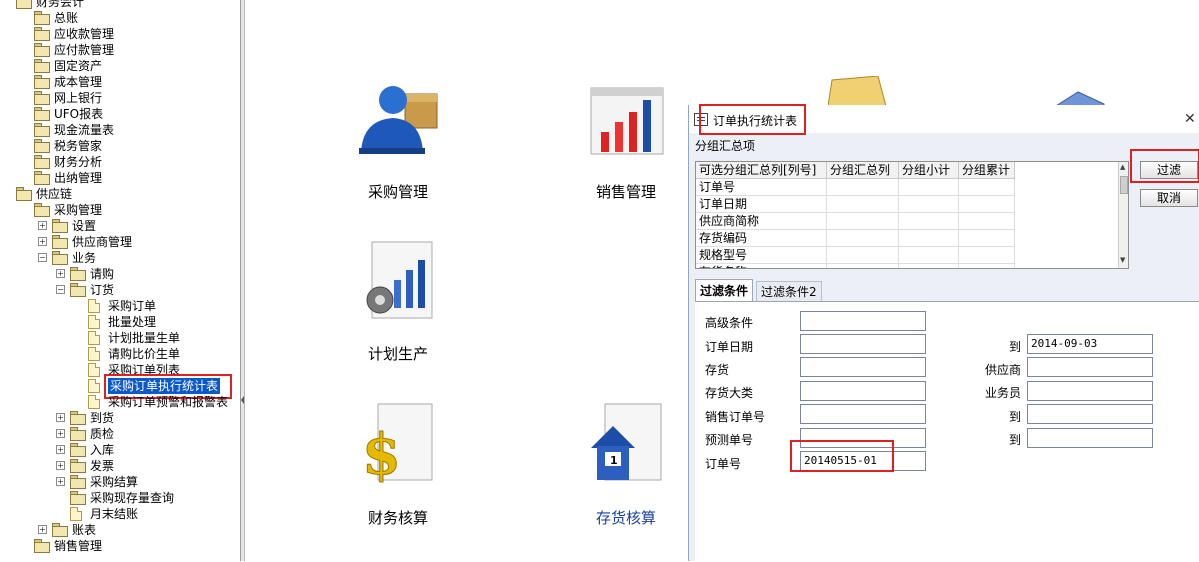 The height and width of the screenshot is (562, 1199). I want to click on tree-node: + 供应商管理, so click(120, 242).